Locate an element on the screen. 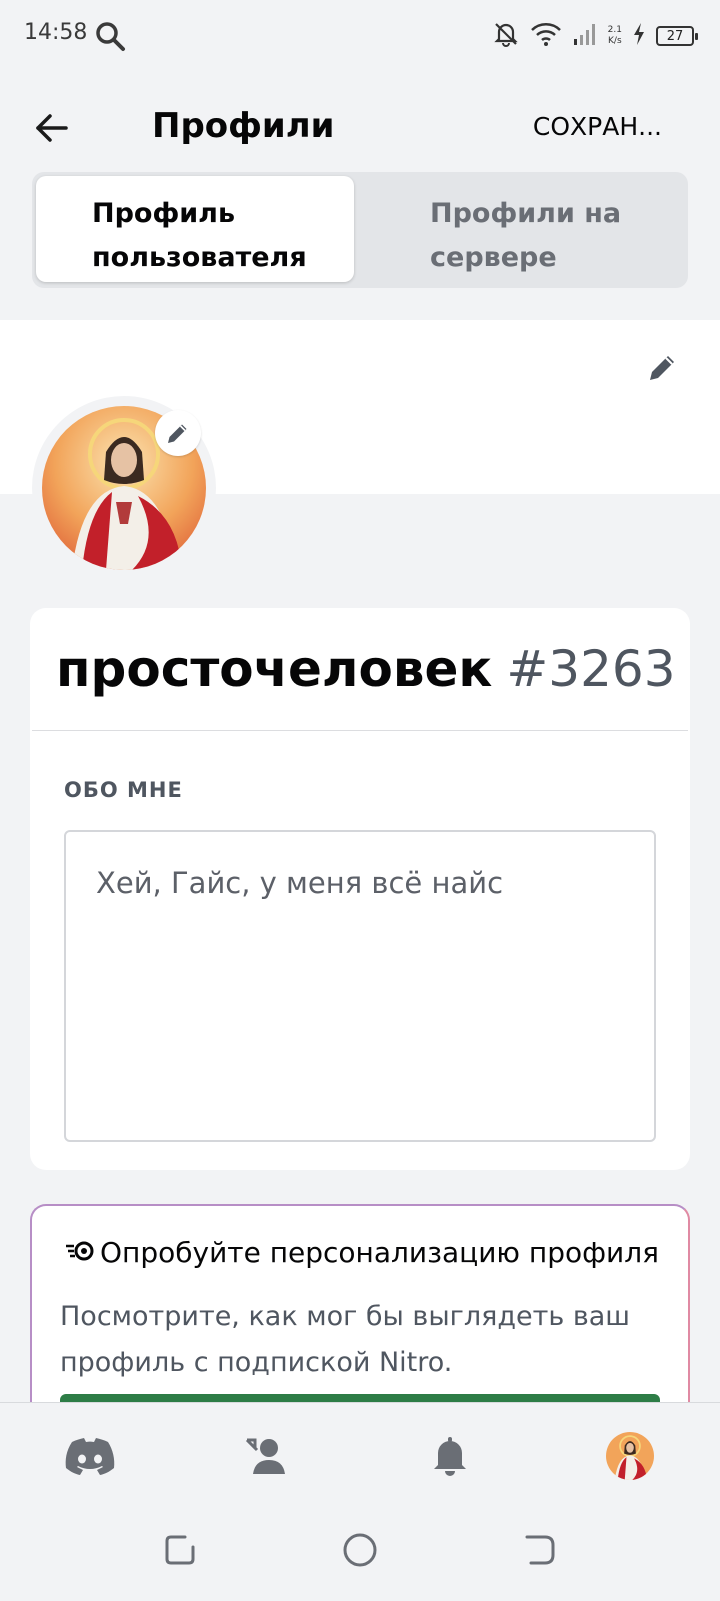  nav-notifications is located at coordinates (450, 1456).